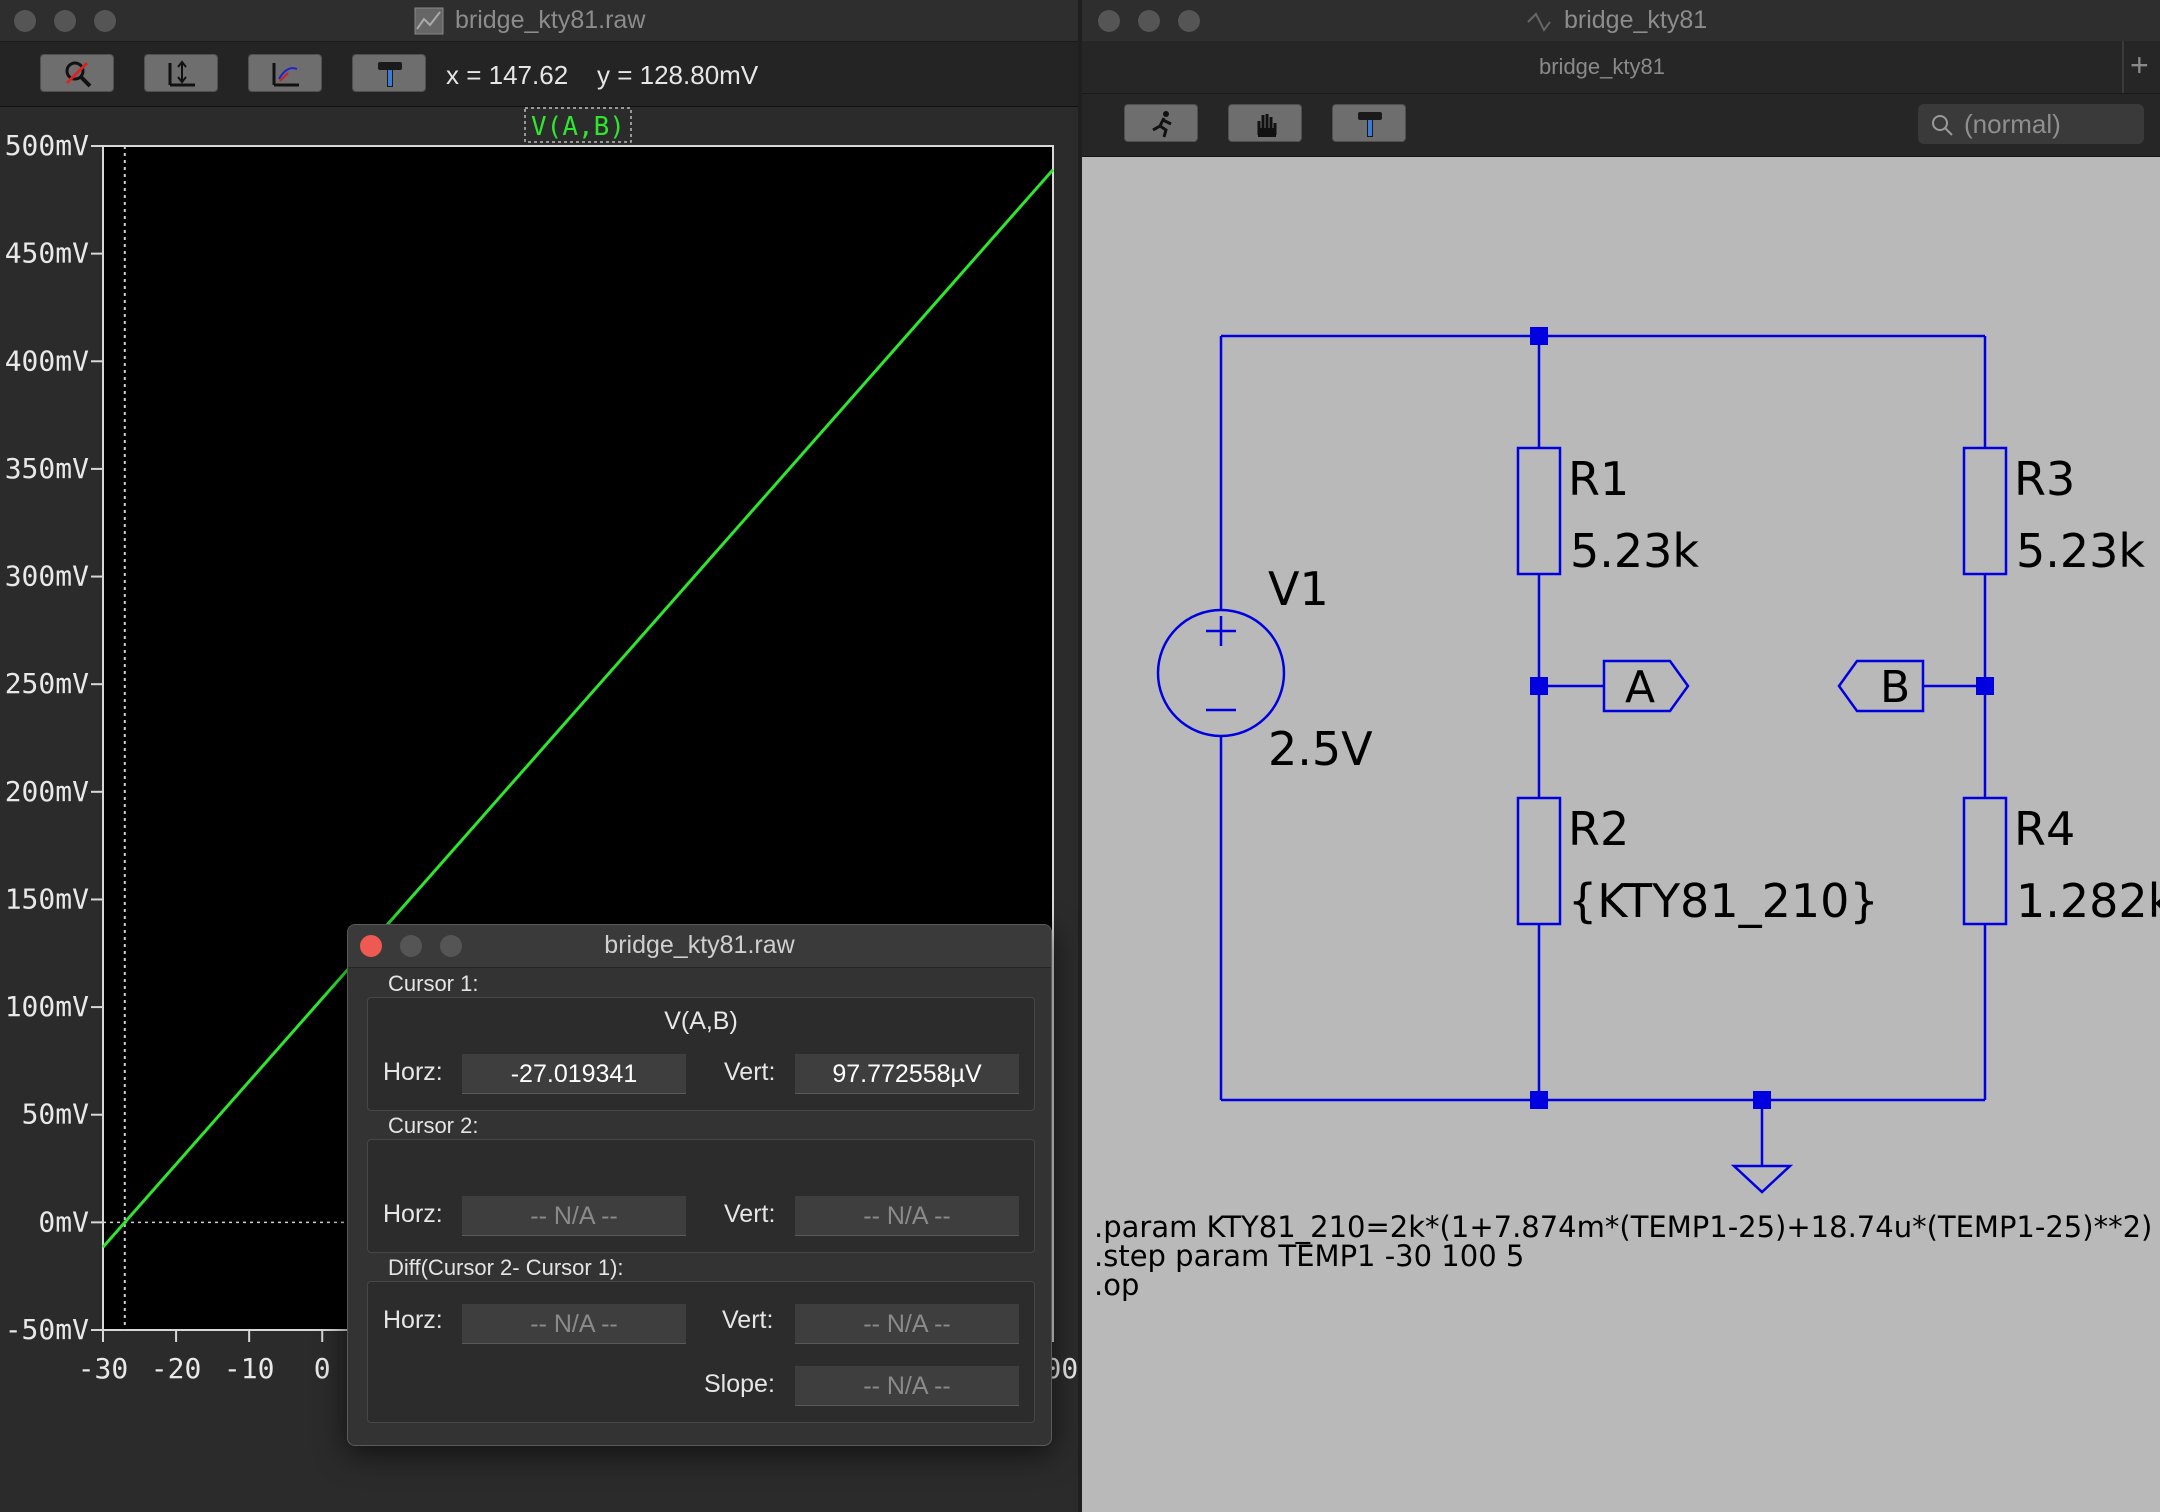  Describe the element at coordinates (574, 1074) in the screenshot. I see `cursor1-horz-field: -27.019341` at that location.